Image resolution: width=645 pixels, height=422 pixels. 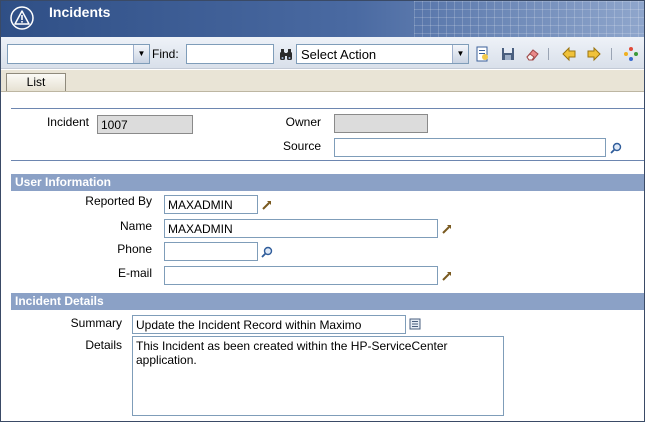 What do you see at coordinates (382, 54) in the screenshot?
I see `select-action-dropdown: Select Action ▼` at bounding box center [382, 54].